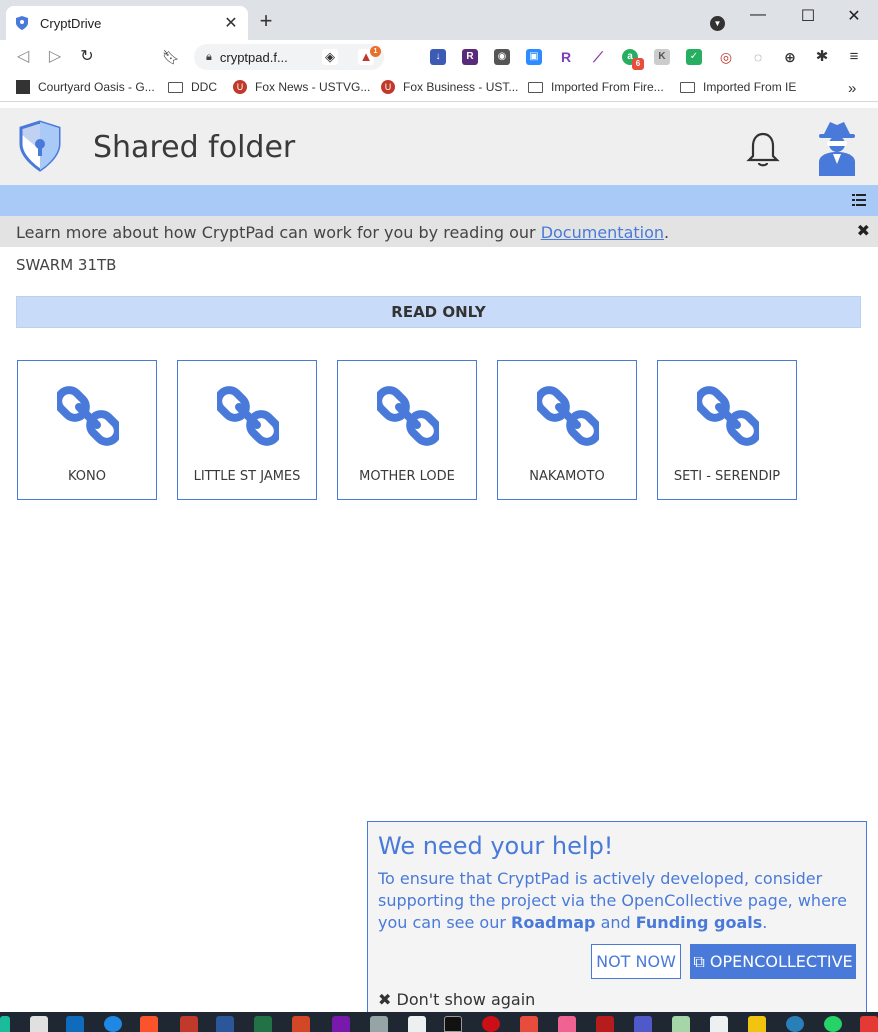 This screenshot has height=1032, width=878. I want to click on powerpoint-icon, so click(301, 1024).